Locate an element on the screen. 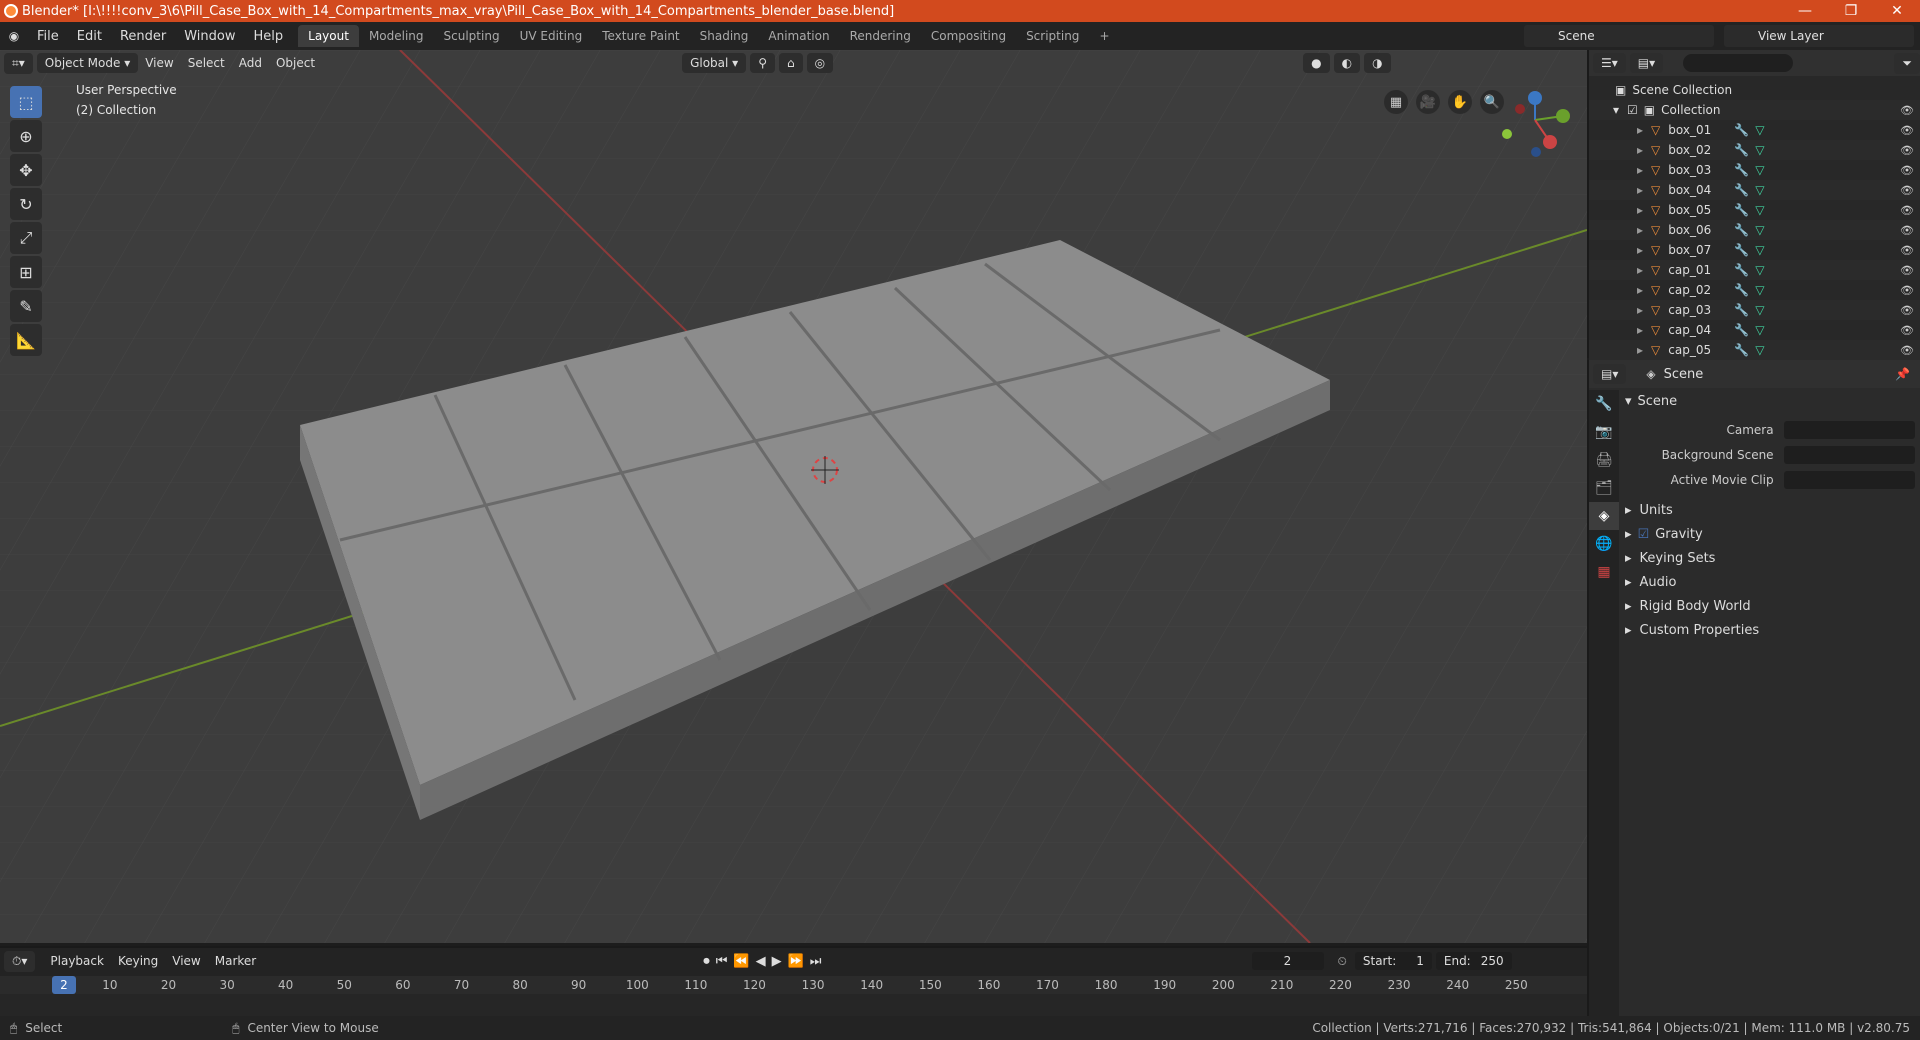 The height and width of the screenshot is (1040, 1920). outliner-search-input is located at coordinates (1738, 63).